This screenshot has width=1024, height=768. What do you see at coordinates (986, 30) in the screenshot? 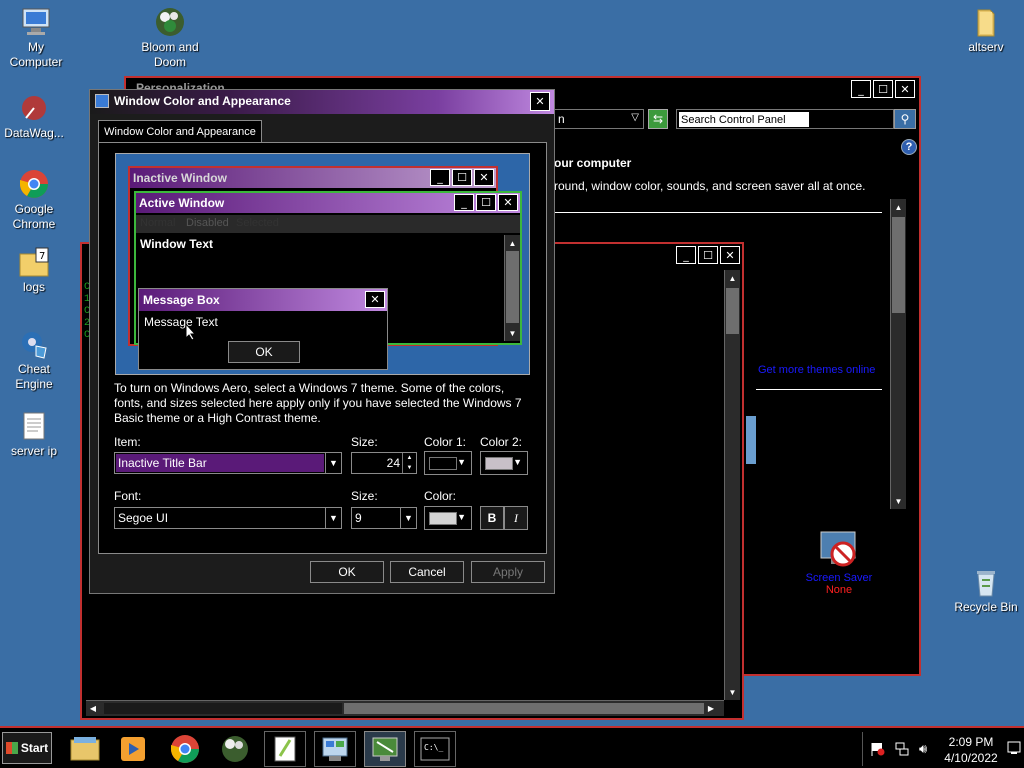
I see `desktop-icon-altserv: altserv` at bounding box center [986, 30].